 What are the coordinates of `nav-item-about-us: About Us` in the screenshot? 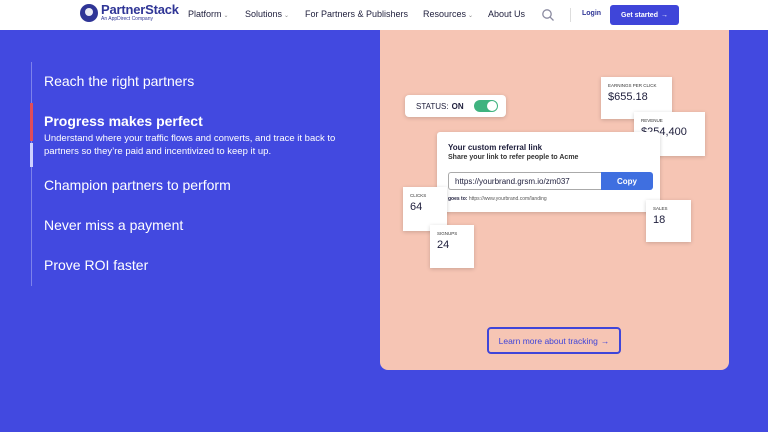 It's located at (506, 14).